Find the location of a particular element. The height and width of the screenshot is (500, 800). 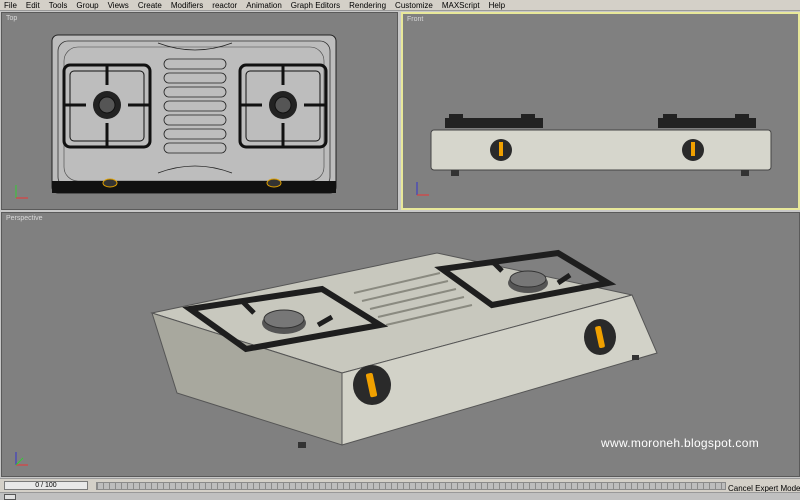

menu-help: Help is located at coordinates (497, 5).